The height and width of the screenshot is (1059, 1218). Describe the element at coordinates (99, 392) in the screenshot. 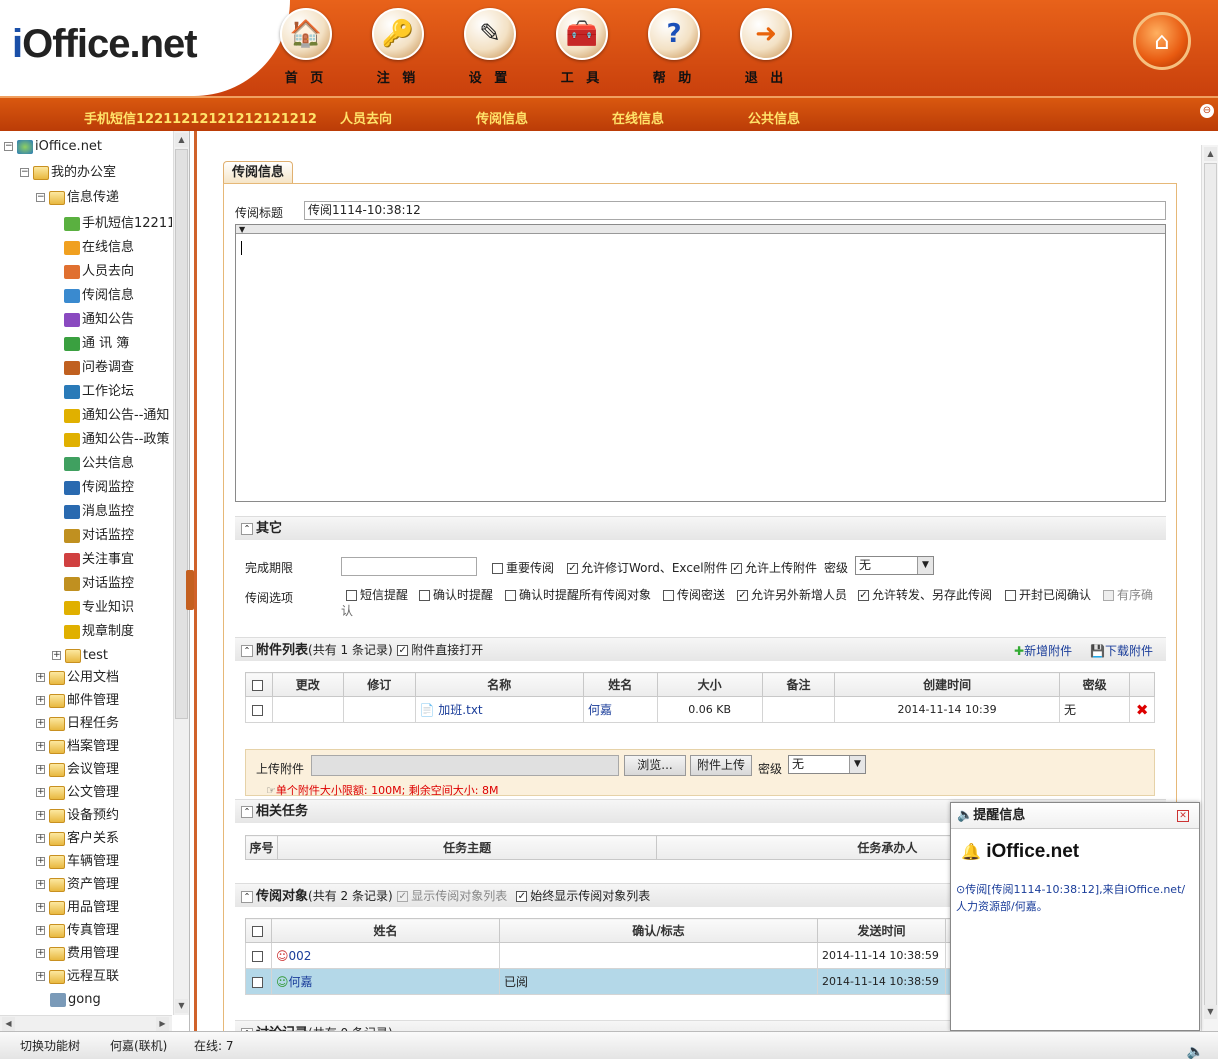

I see `tree-item: 工作论坛` at that location.